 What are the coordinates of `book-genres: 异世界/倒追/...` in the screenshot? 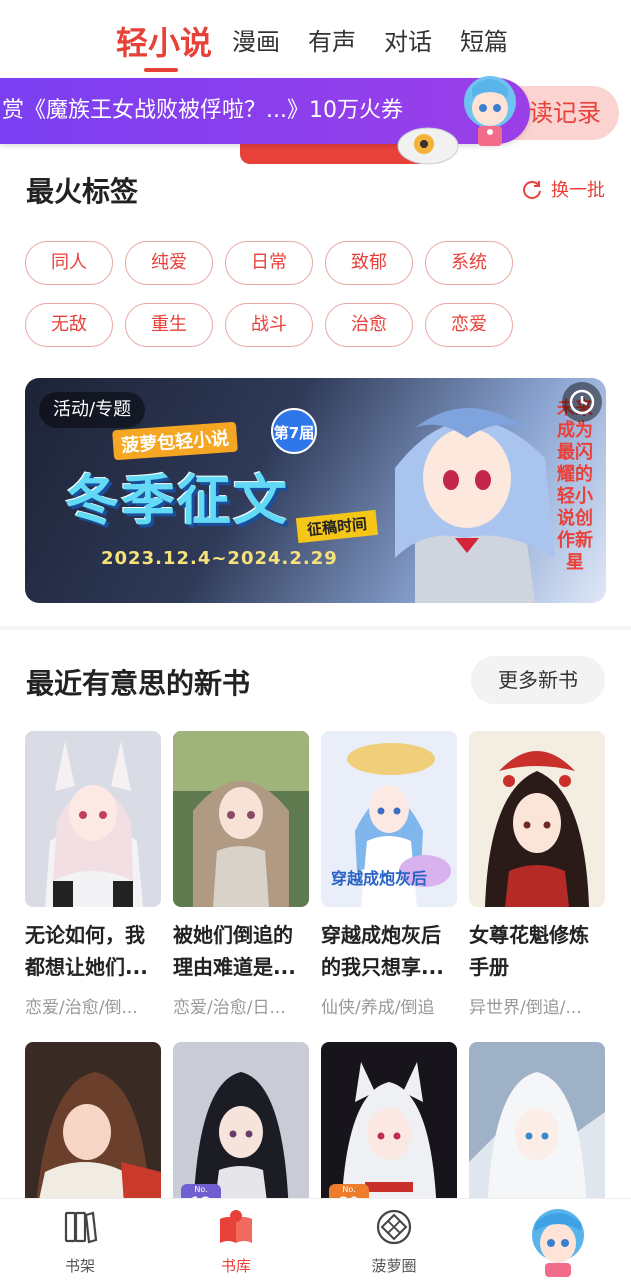 It's located at (525, 1008).